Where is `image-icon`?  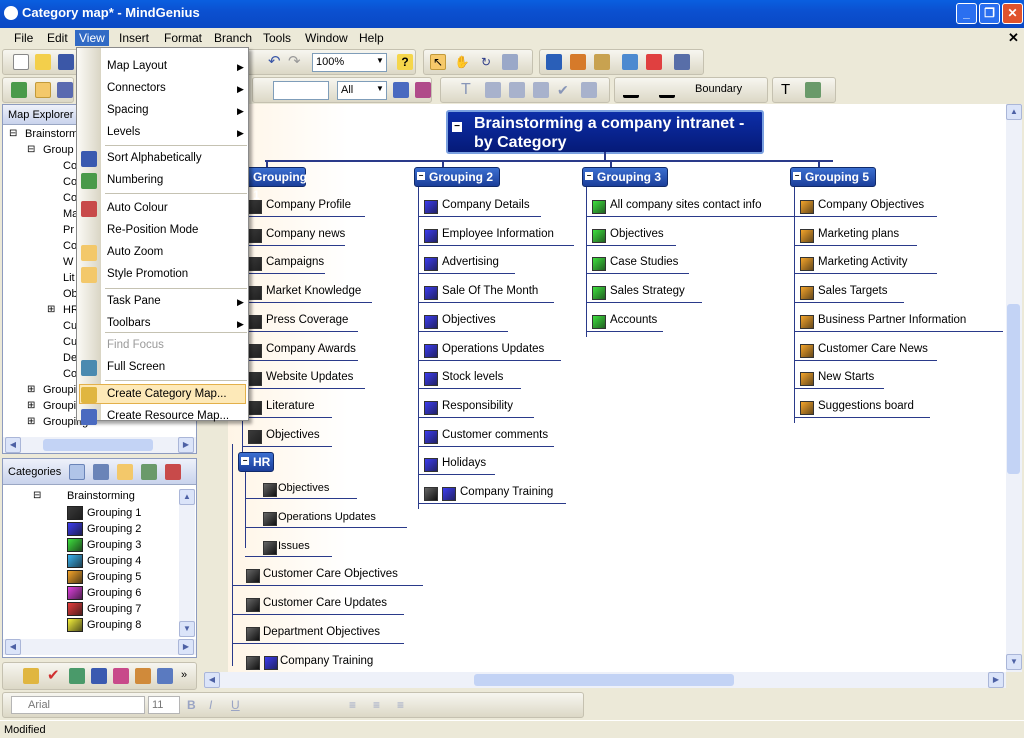
image-icon is located at coordinates (813, 90).